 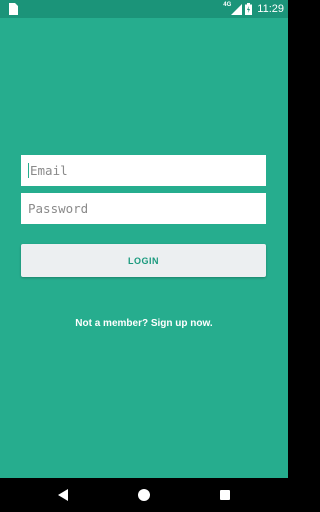 I want to click on network-type-label: 4G, so click(x=227, y=5).